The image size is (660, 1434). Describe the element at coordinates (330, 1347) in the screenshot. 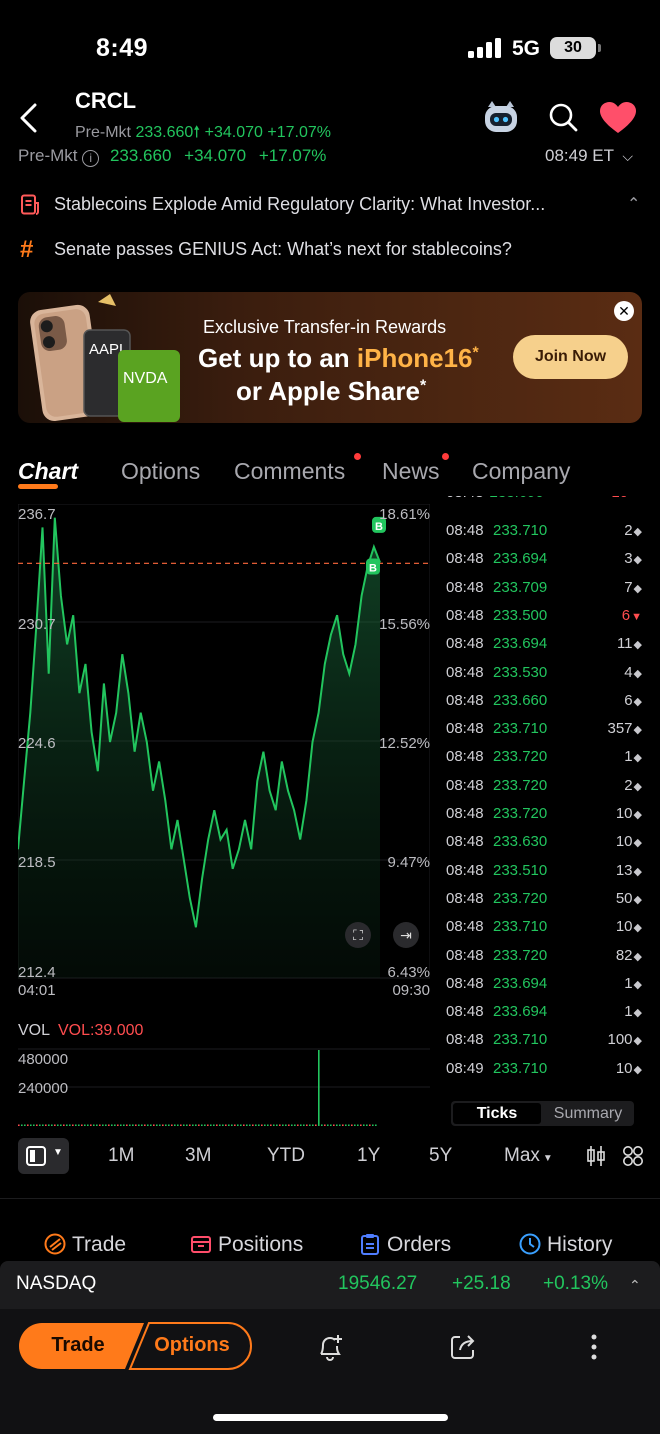

I see `alert-bell-icon` at that location.